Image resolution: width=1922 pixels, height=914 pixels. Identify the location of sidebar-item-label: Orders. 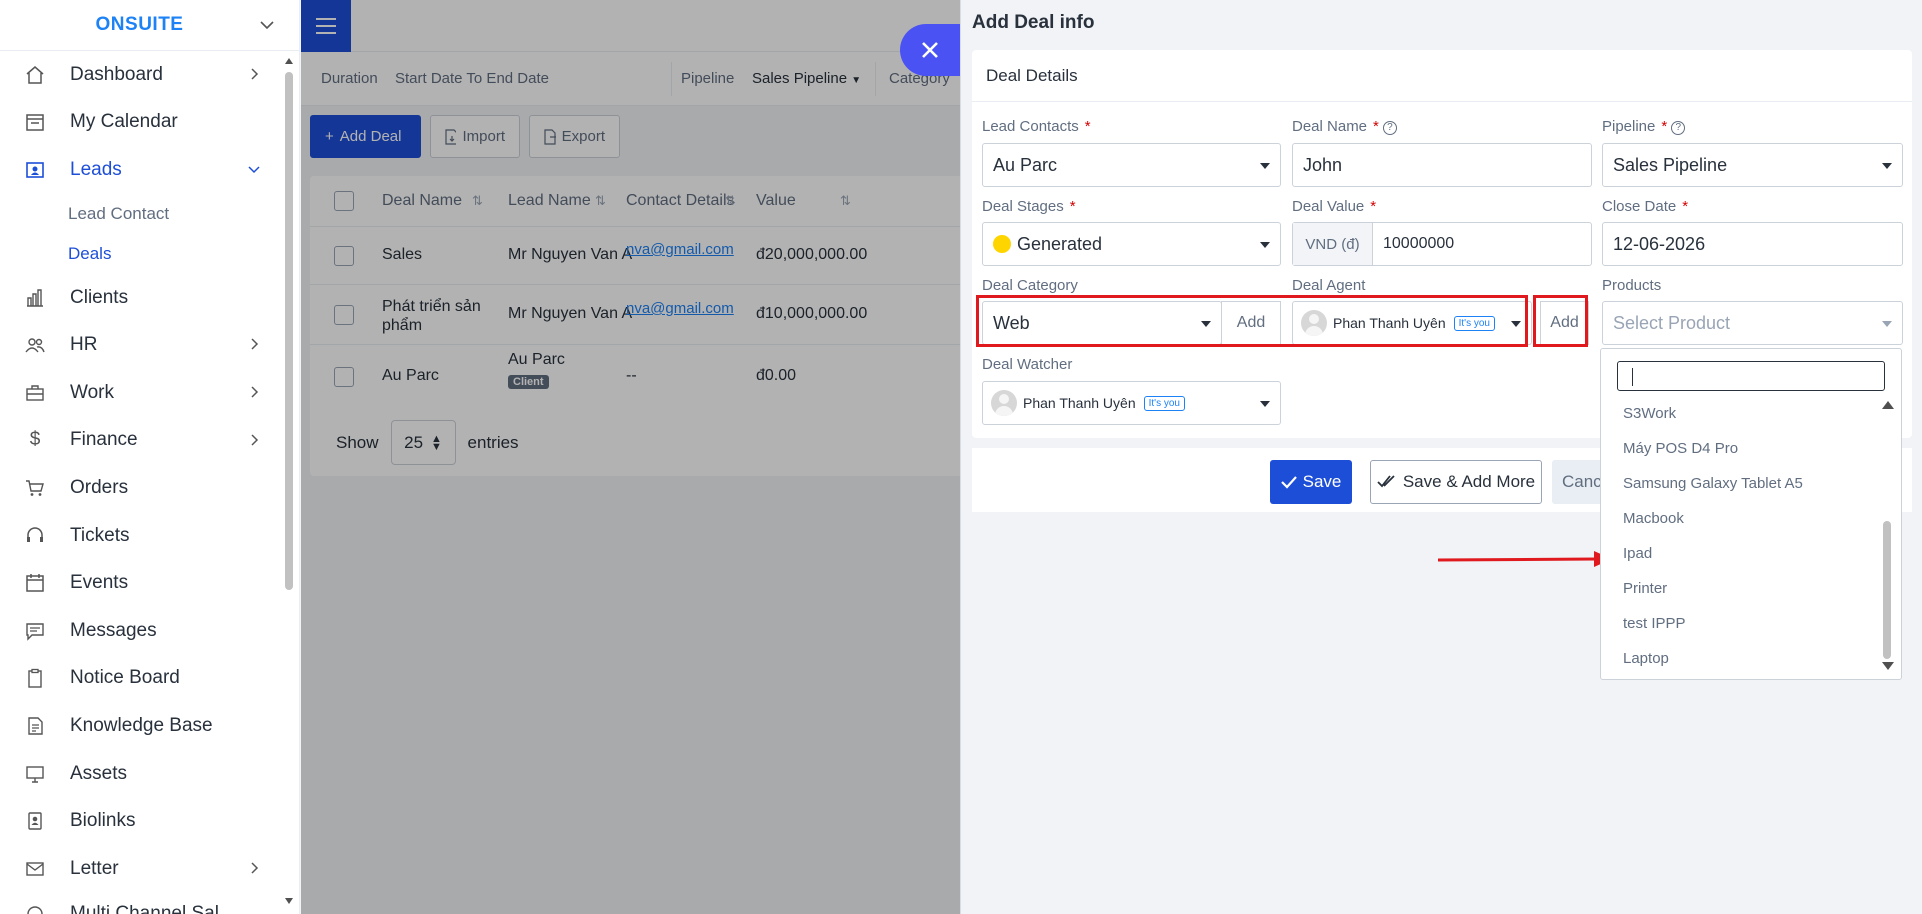
(99, 487).